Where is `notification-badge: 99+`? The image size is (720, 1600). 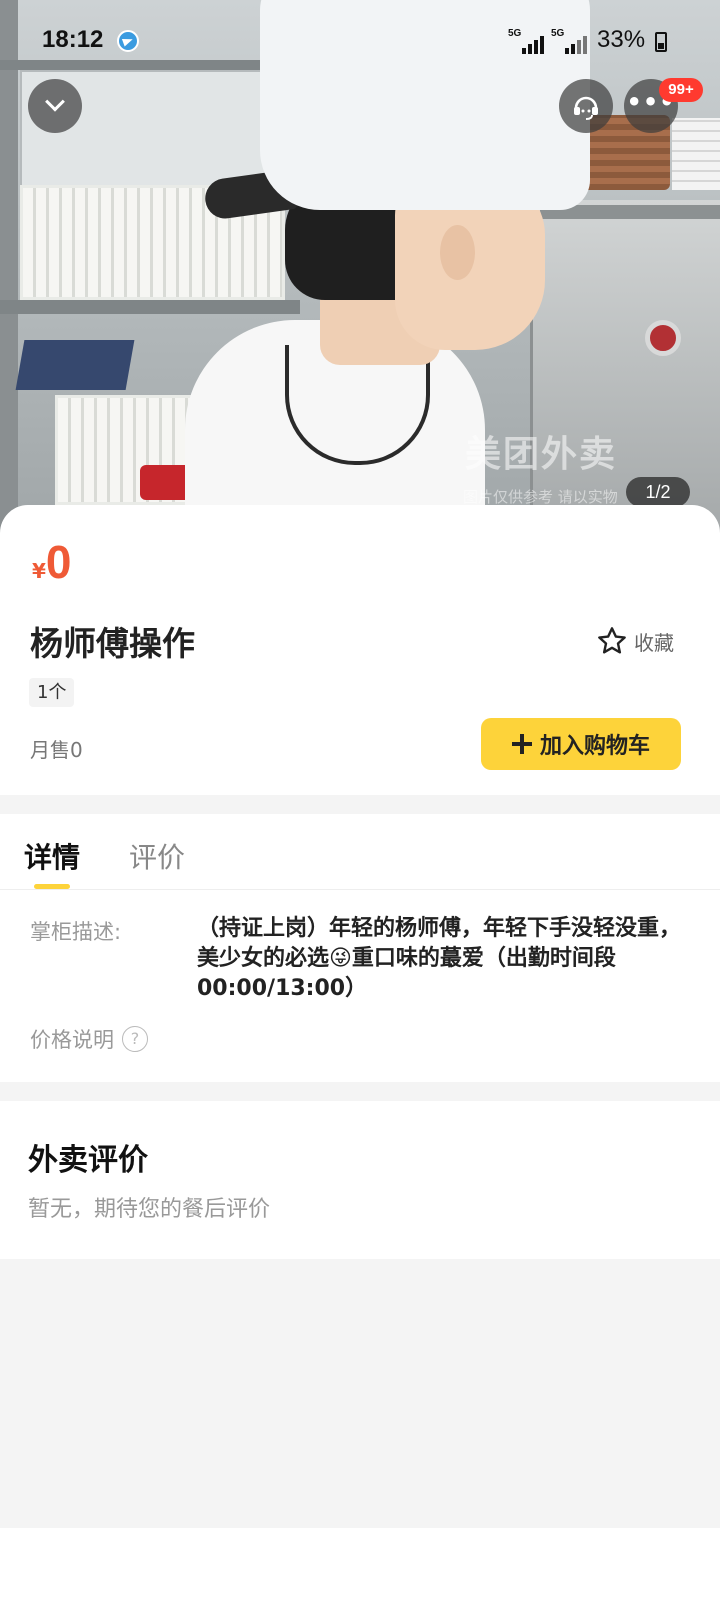 notification-badge: 99+ is located at coordinates (681, 90).